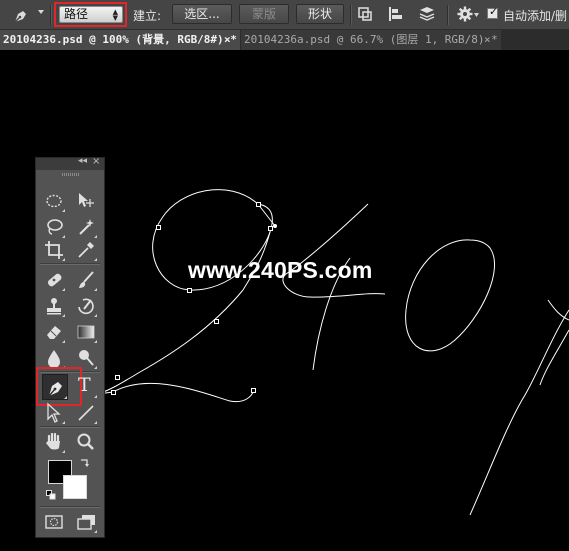 This screenshot has height=551, width=569. Describe the element at coordinates (70, 163) in the screenshot. I see `tools-panel-header: ◂◂ ×` at that location.